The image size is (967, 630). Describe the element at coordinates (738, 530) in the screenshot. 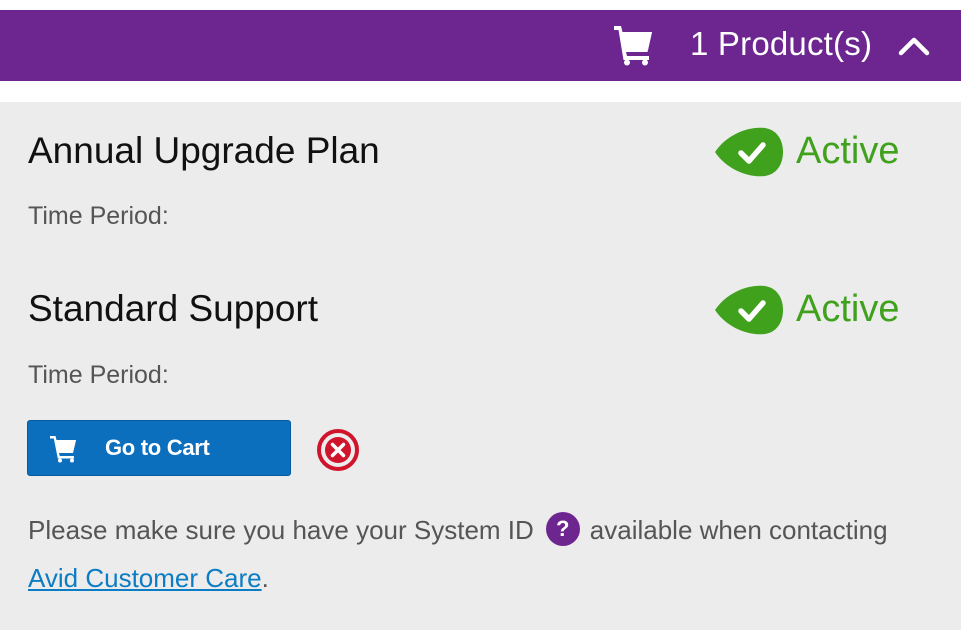

I see `note-text-after: available when contacting` at that location.